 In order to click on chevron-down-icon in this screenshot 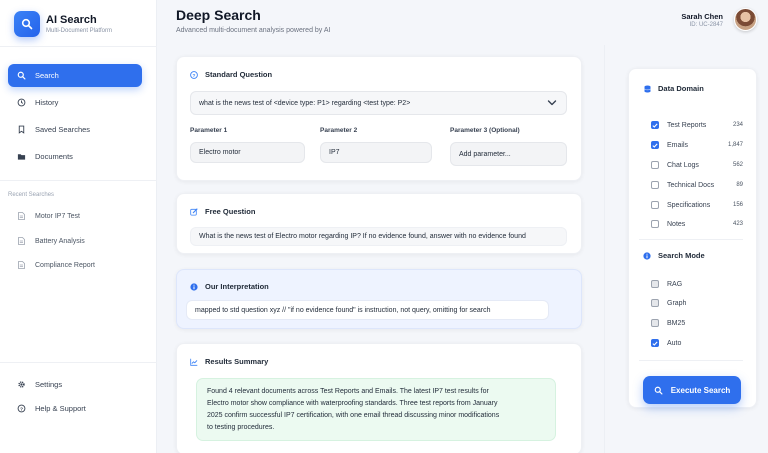, I will do `click(552, 104)`.